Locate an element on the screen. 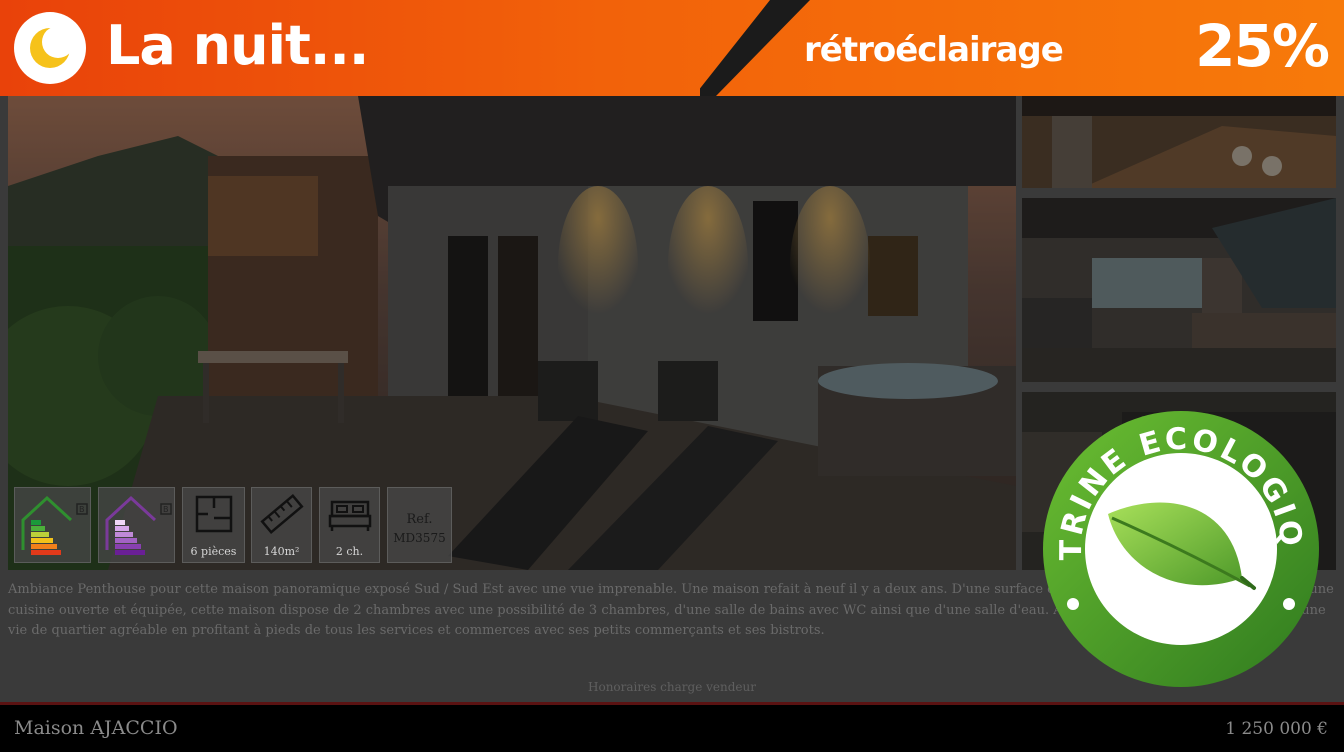 The height and width of the screenshot is (752, 1344). kitchen-photo is located at coordinates (1179, 290).